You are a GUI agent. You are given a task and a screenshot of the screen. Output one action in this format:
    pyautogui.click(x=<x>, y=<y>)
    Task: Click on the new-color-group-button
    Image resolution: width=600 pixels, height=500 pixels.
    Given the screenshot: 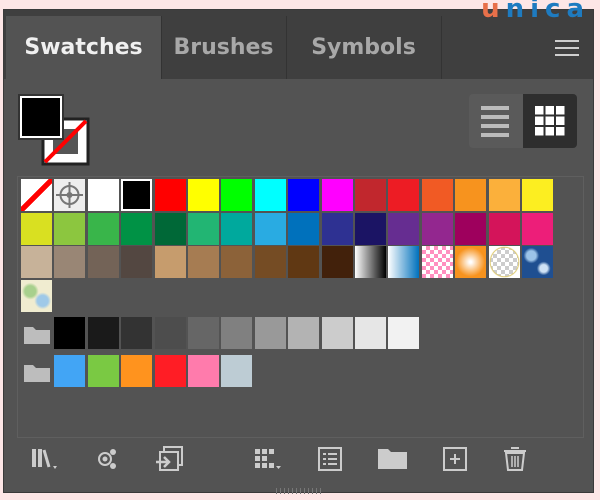 What is the action you would take?
    pyautogui.click(x=393, y=459)
    